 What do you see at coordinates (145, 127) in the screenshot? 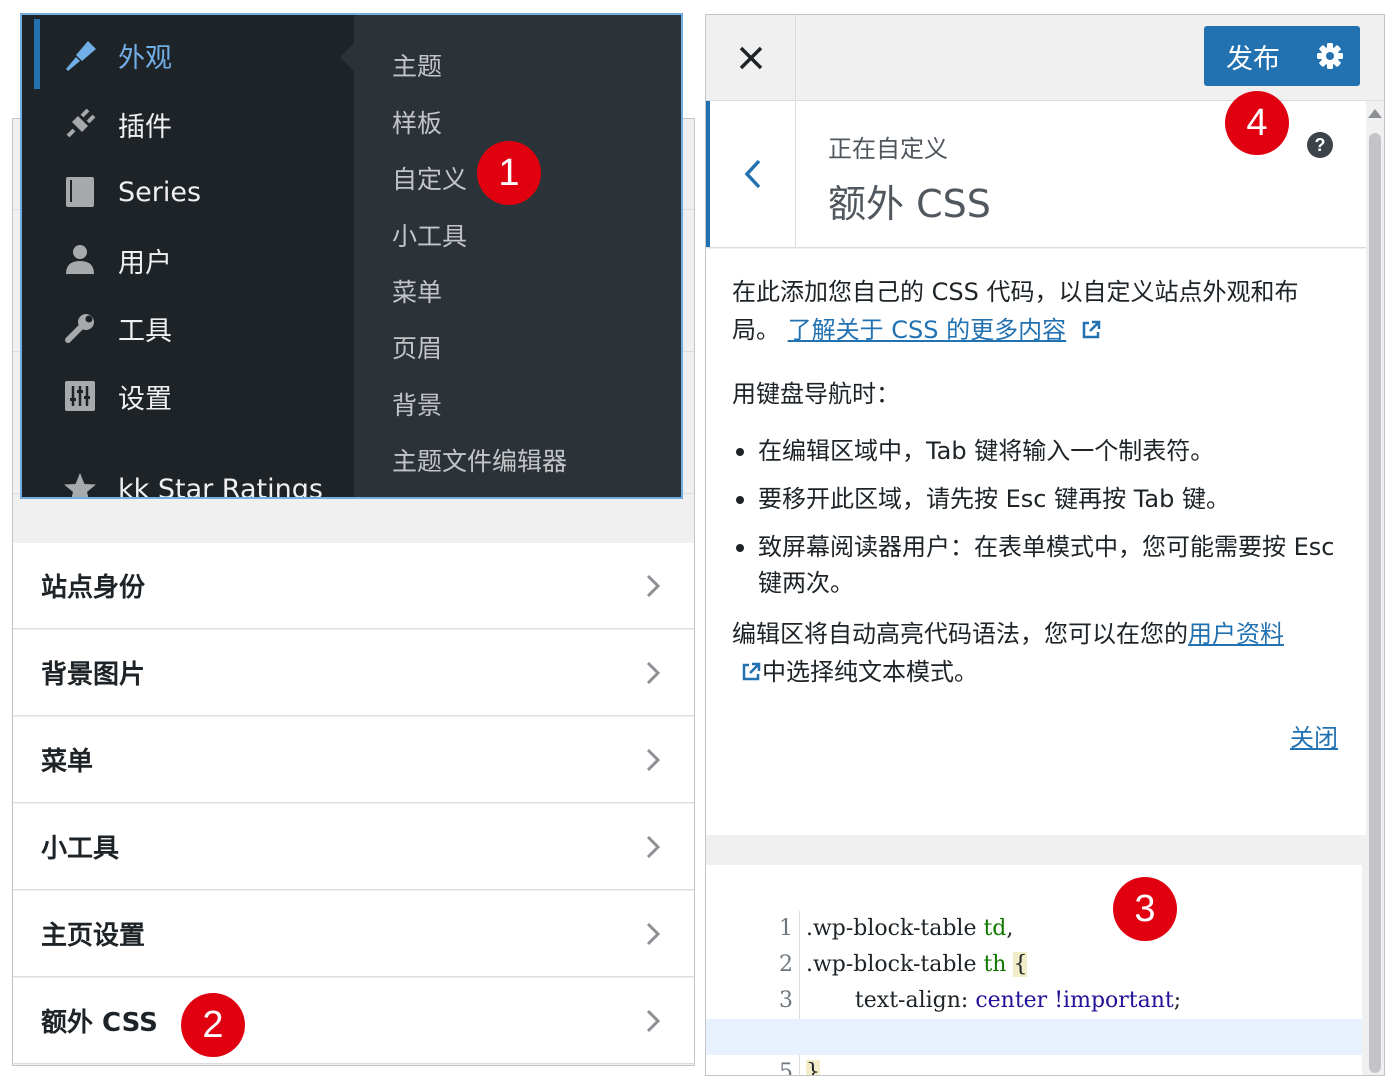
I see `menu-item-label: 插件` at bounding box center [145, 127].